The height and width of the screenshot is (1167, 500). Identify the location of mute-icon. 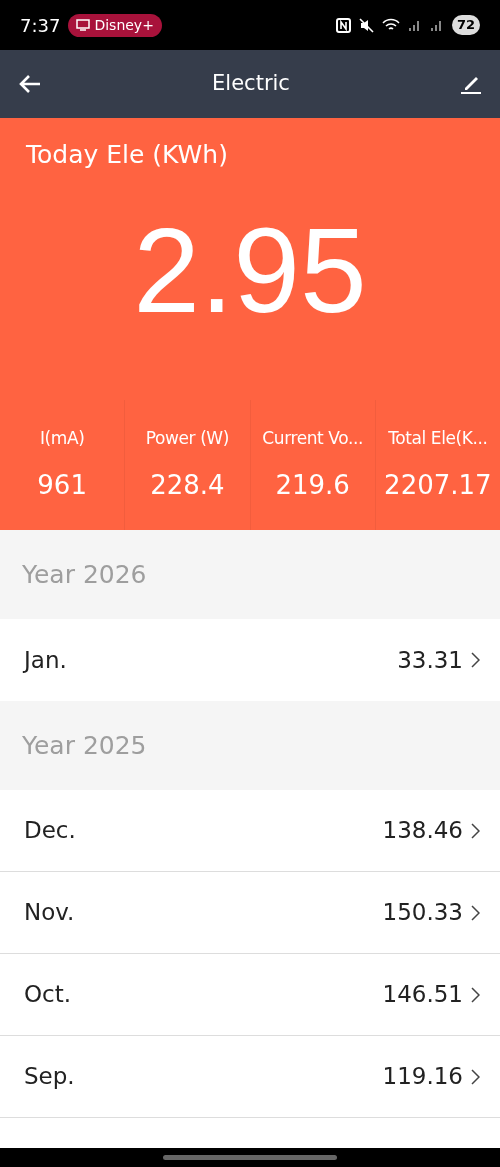
(366, 25).